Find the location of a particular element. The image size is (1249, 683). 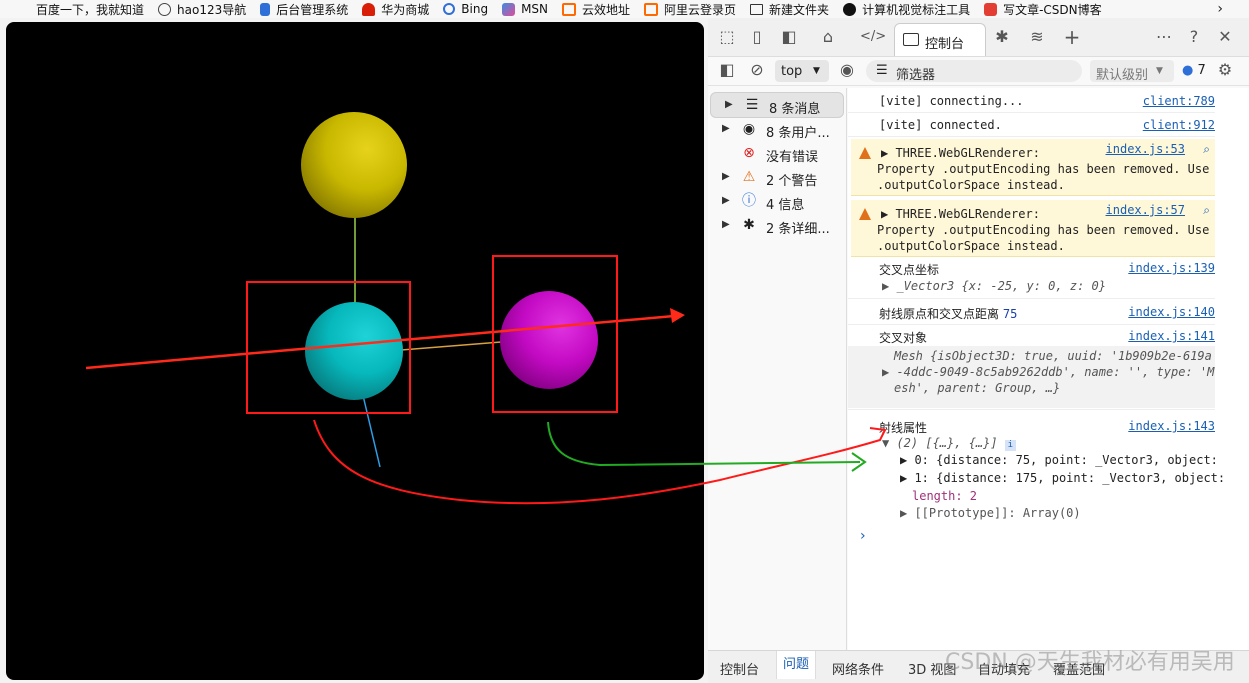

log-source-link: index.js:57 is located at coordinates (1145, 210).